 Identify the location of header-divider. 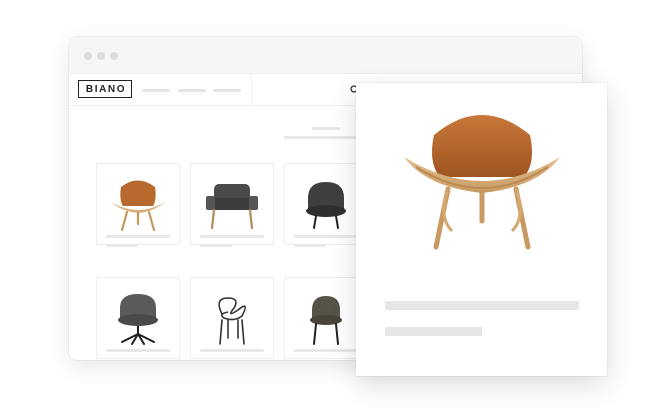
(251, 90).